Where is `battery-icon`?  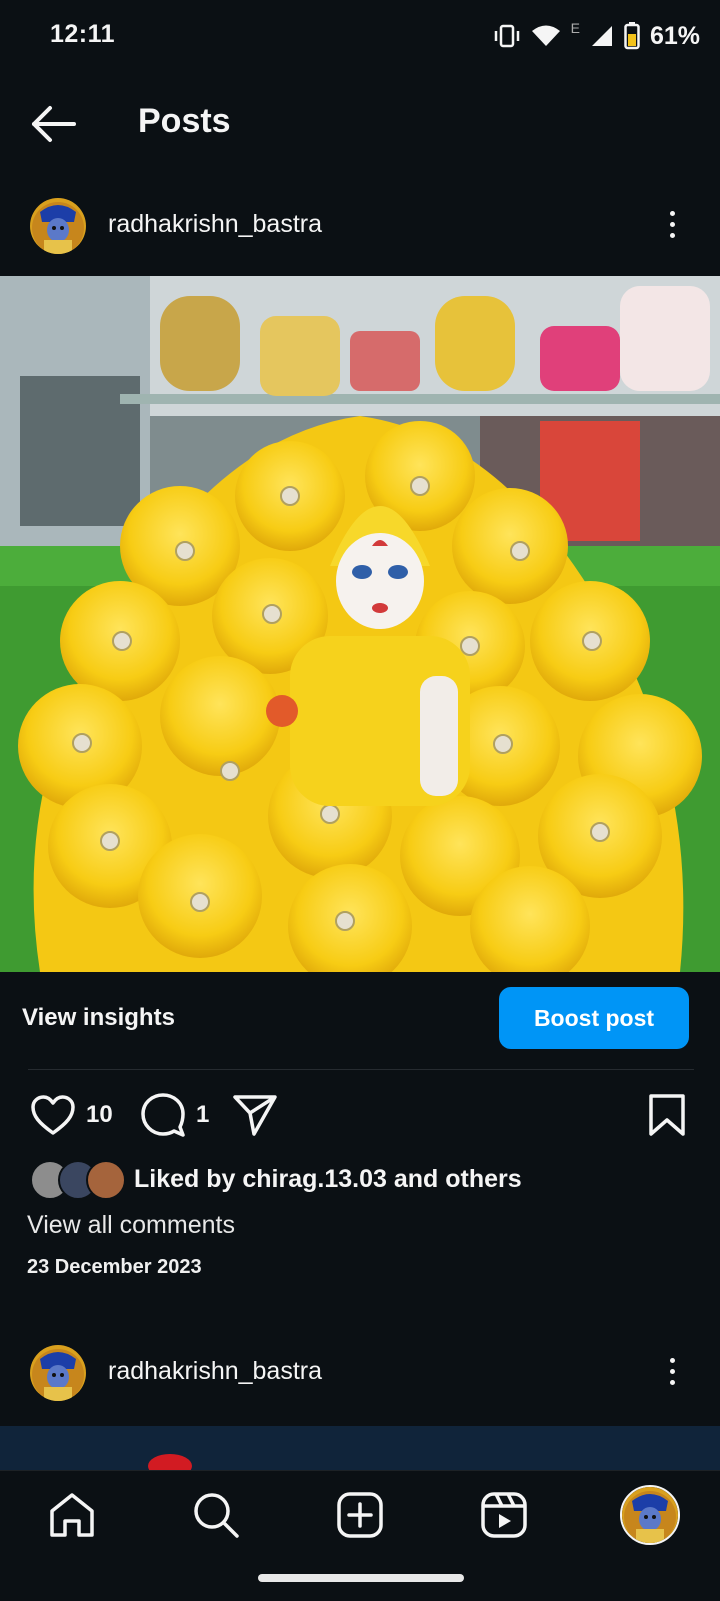 battery-icon is located at coordinates (632, 36).